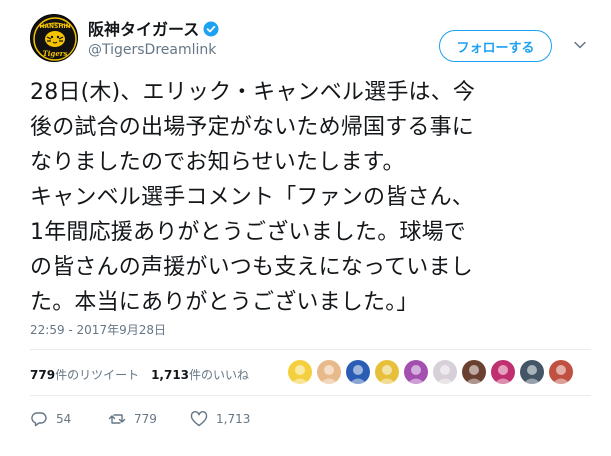 The image size is (611, 456). Describe the element at coordinates (224, 302) in the screenshot. I see `tweet-line: た。本当にありがとうございました。」` at that location.